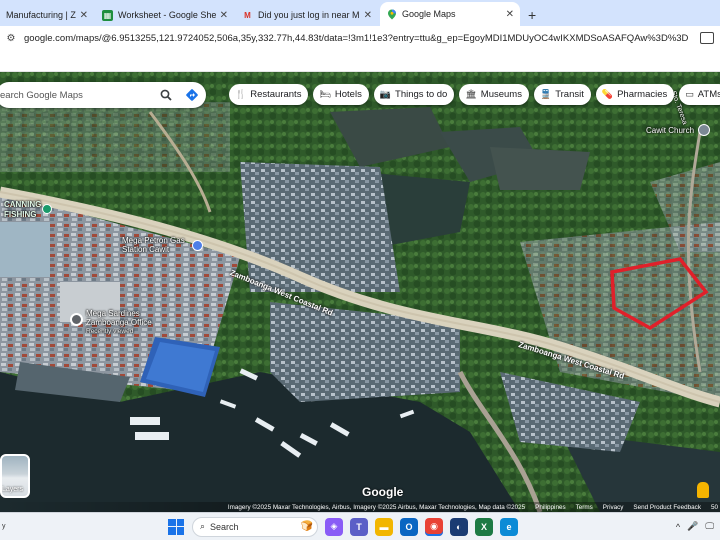 The width and height of the screenshot is (720, 540). Describe the element at coordinates (391, 14) in the screenshot. I see `google-maps-icon` at that location.